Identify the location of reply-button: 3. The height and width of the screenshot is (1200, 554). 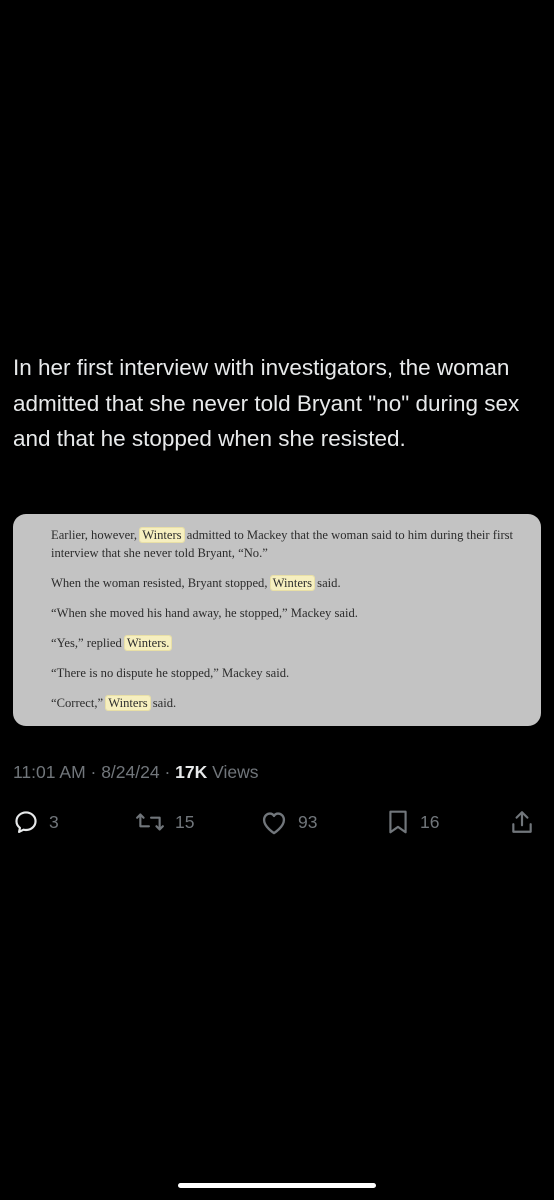
(36, 822).